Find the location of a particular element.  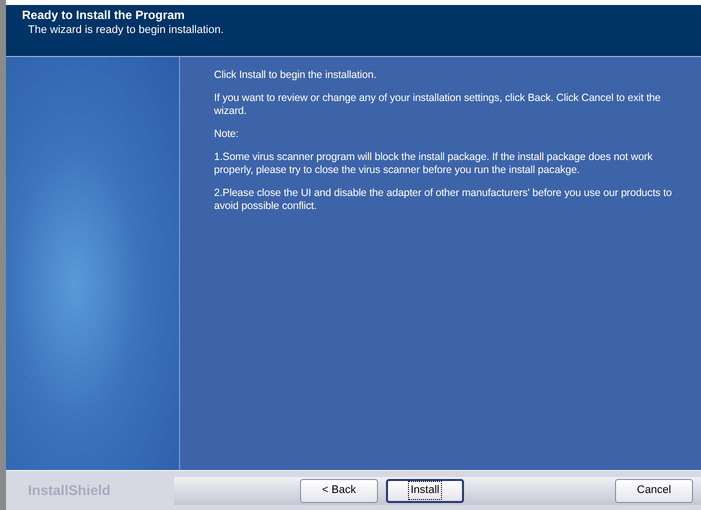

page-subtitle: The wizard is ready to begin installation. is located at coordinates (126, 30).